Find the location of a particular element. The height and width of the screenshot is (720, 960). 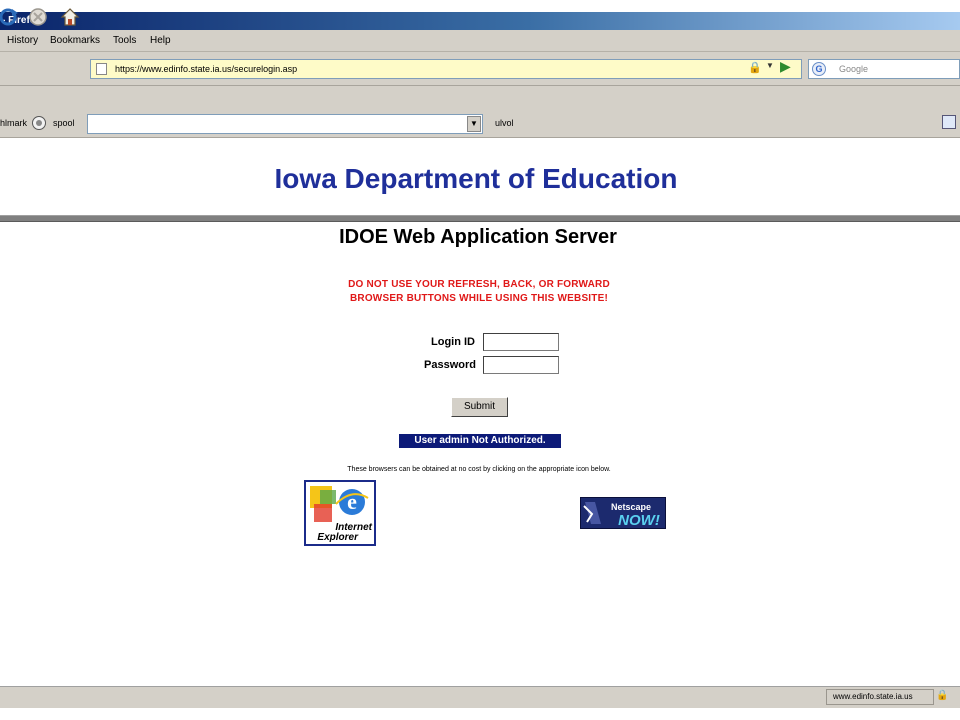

window-title-bar: - Firefox is located at coordinates (480, 21).